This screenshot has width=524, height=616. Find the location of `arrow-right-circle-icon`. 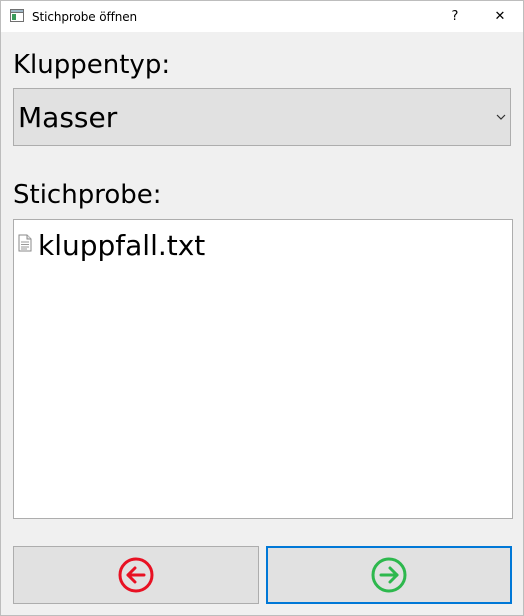

arrow-right-circle-icon is located at coordinates (389, 575).